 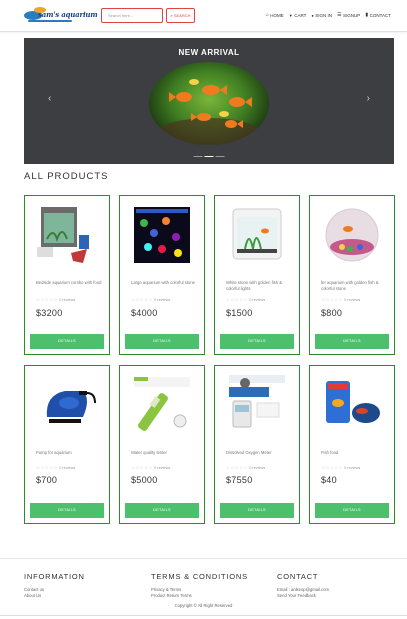 I want to click on product-price: $5000, so click(x=144, y=480).